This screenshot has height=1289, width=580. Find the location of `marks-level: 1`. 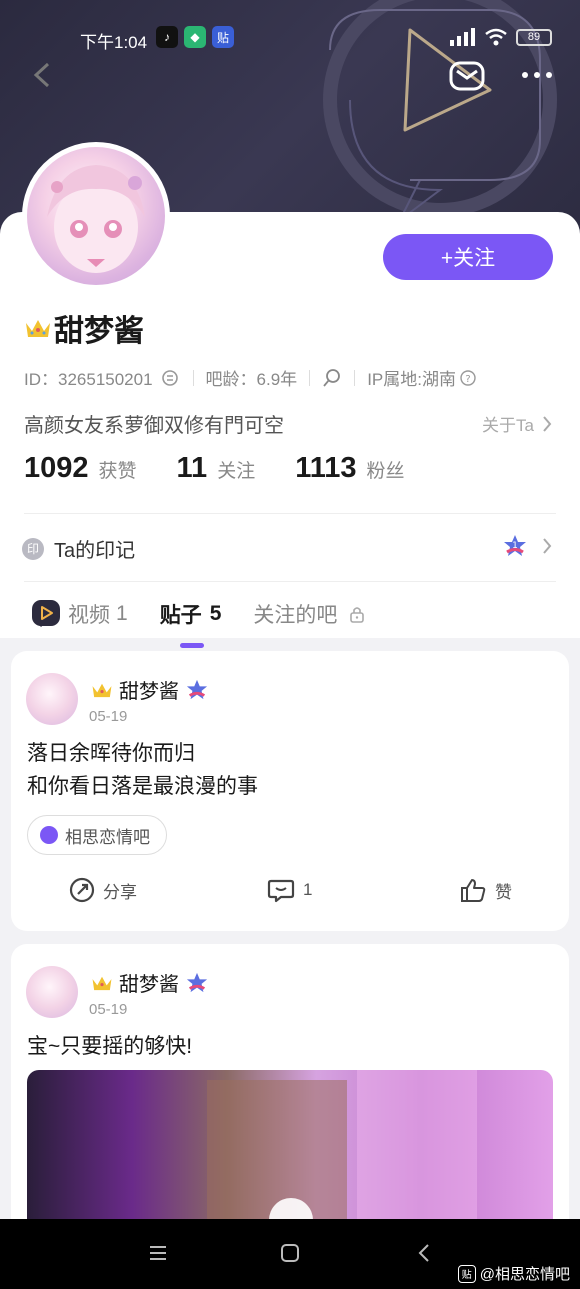

marks-level: 1 is located at coordinates (527, 546).